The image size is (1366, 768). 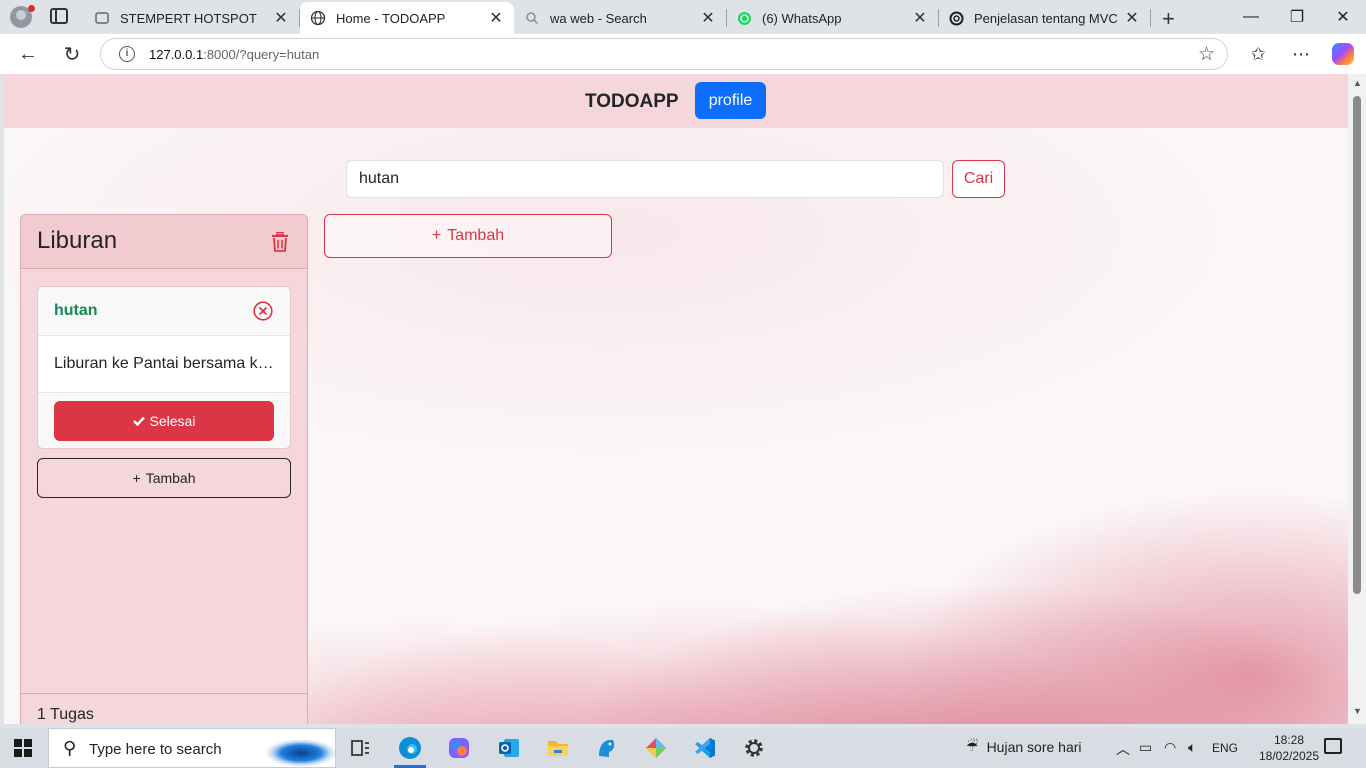 What do you see at coordinates (280, 242) in the screenshot?
I see `trash-icon` at bounding box center [280, 242].